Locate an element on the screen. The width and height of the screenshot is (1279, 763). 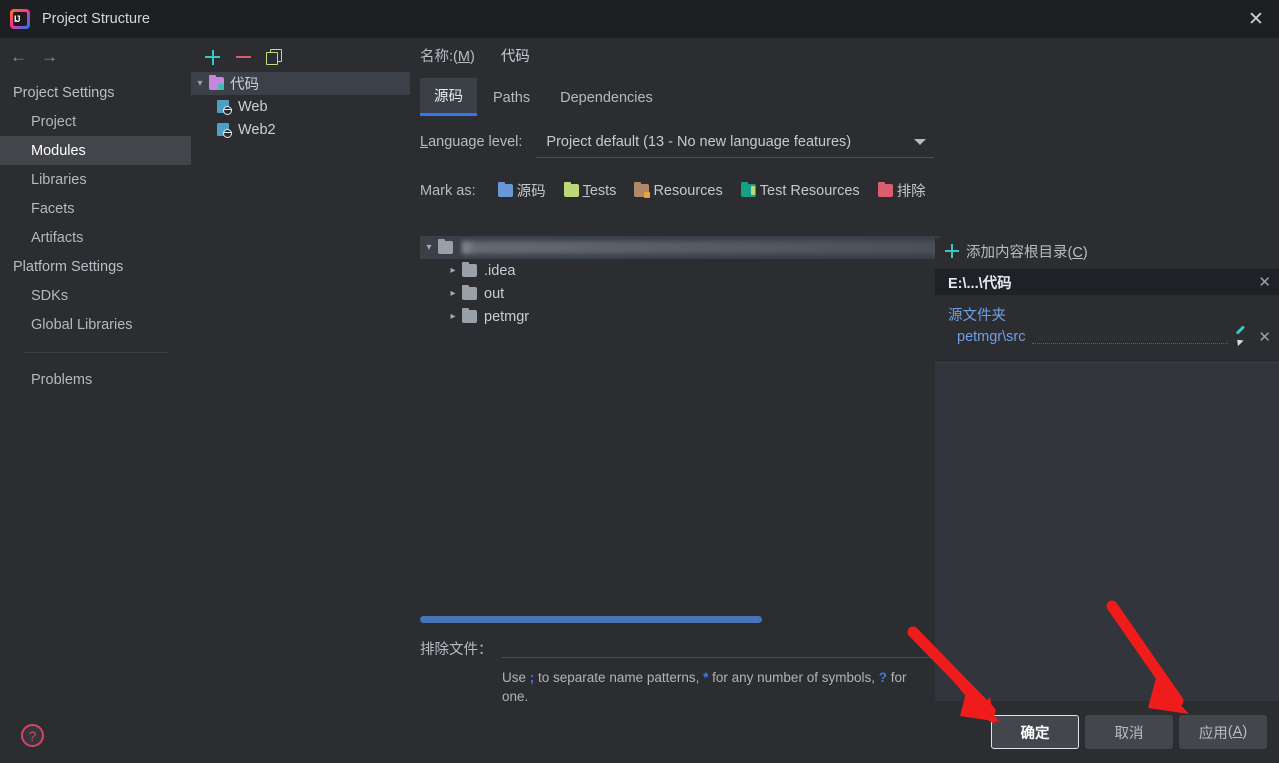
mark-as-tests-button: Tests is located at coordinates (590, 190).